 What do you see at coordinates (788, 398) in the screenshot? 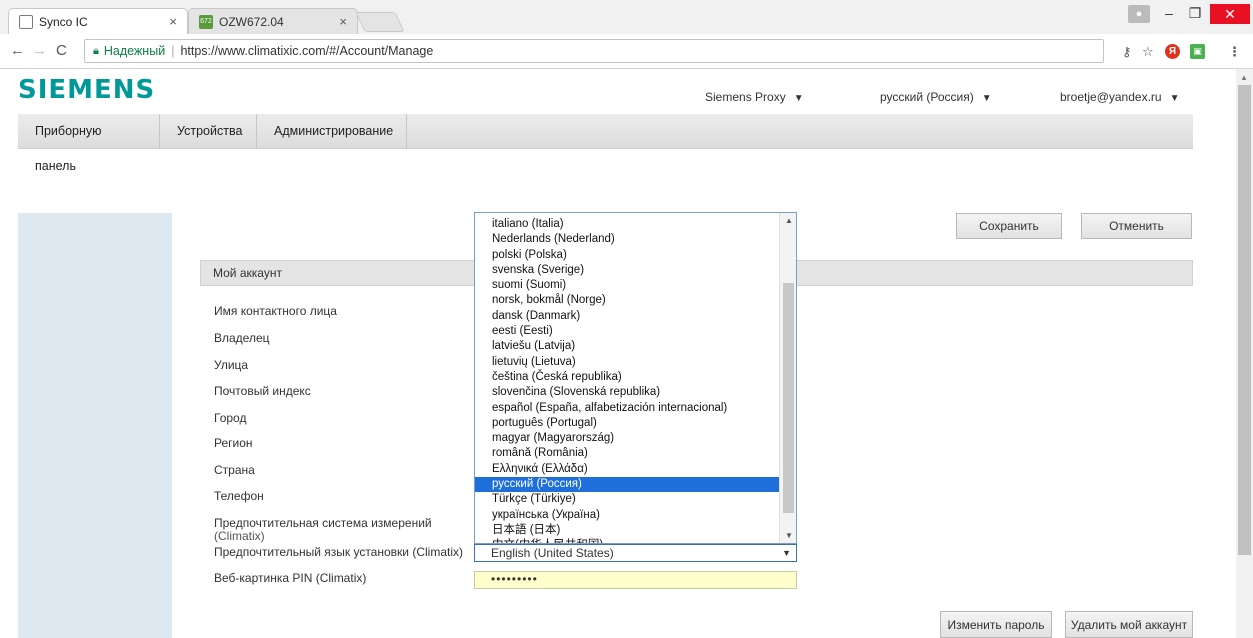
I see `dropdown-scroll-thumb` at bounding box center [788, 398].